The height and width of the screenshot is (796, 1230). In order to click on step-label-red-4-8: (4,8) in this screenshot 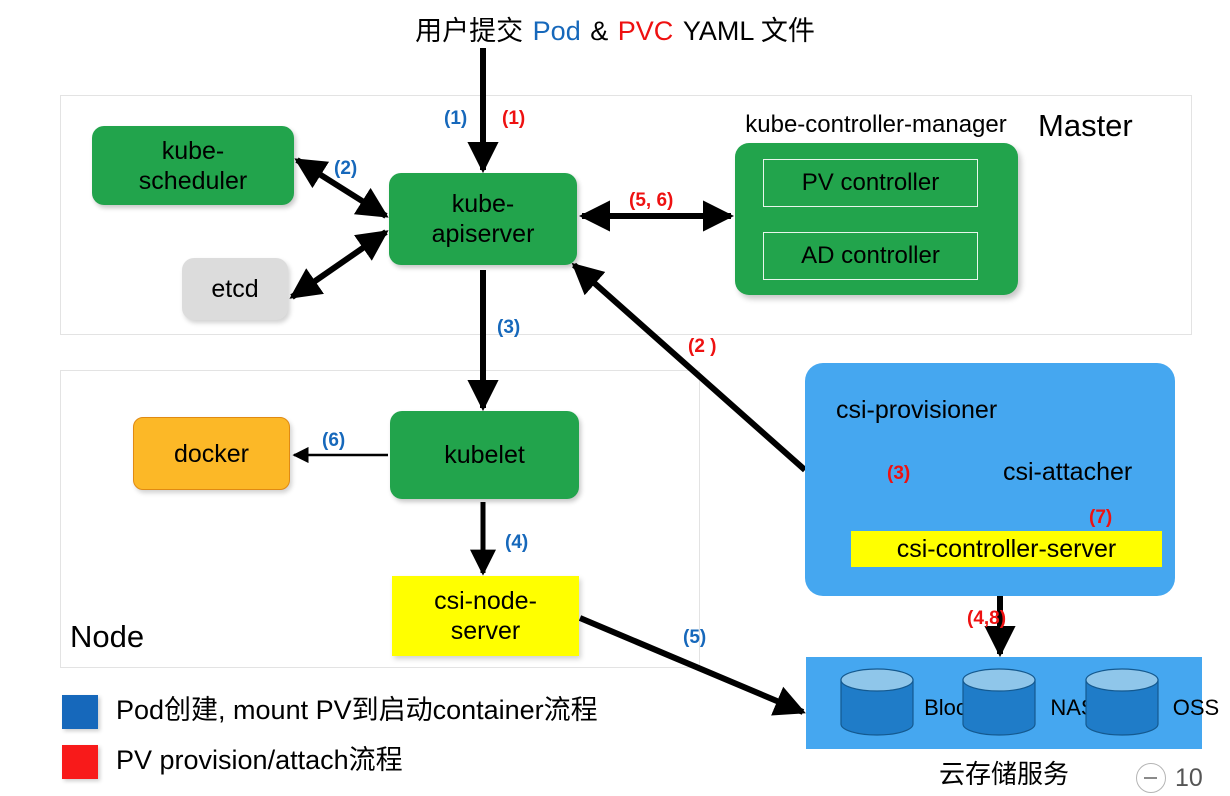, I will do `click(987, 618)`.